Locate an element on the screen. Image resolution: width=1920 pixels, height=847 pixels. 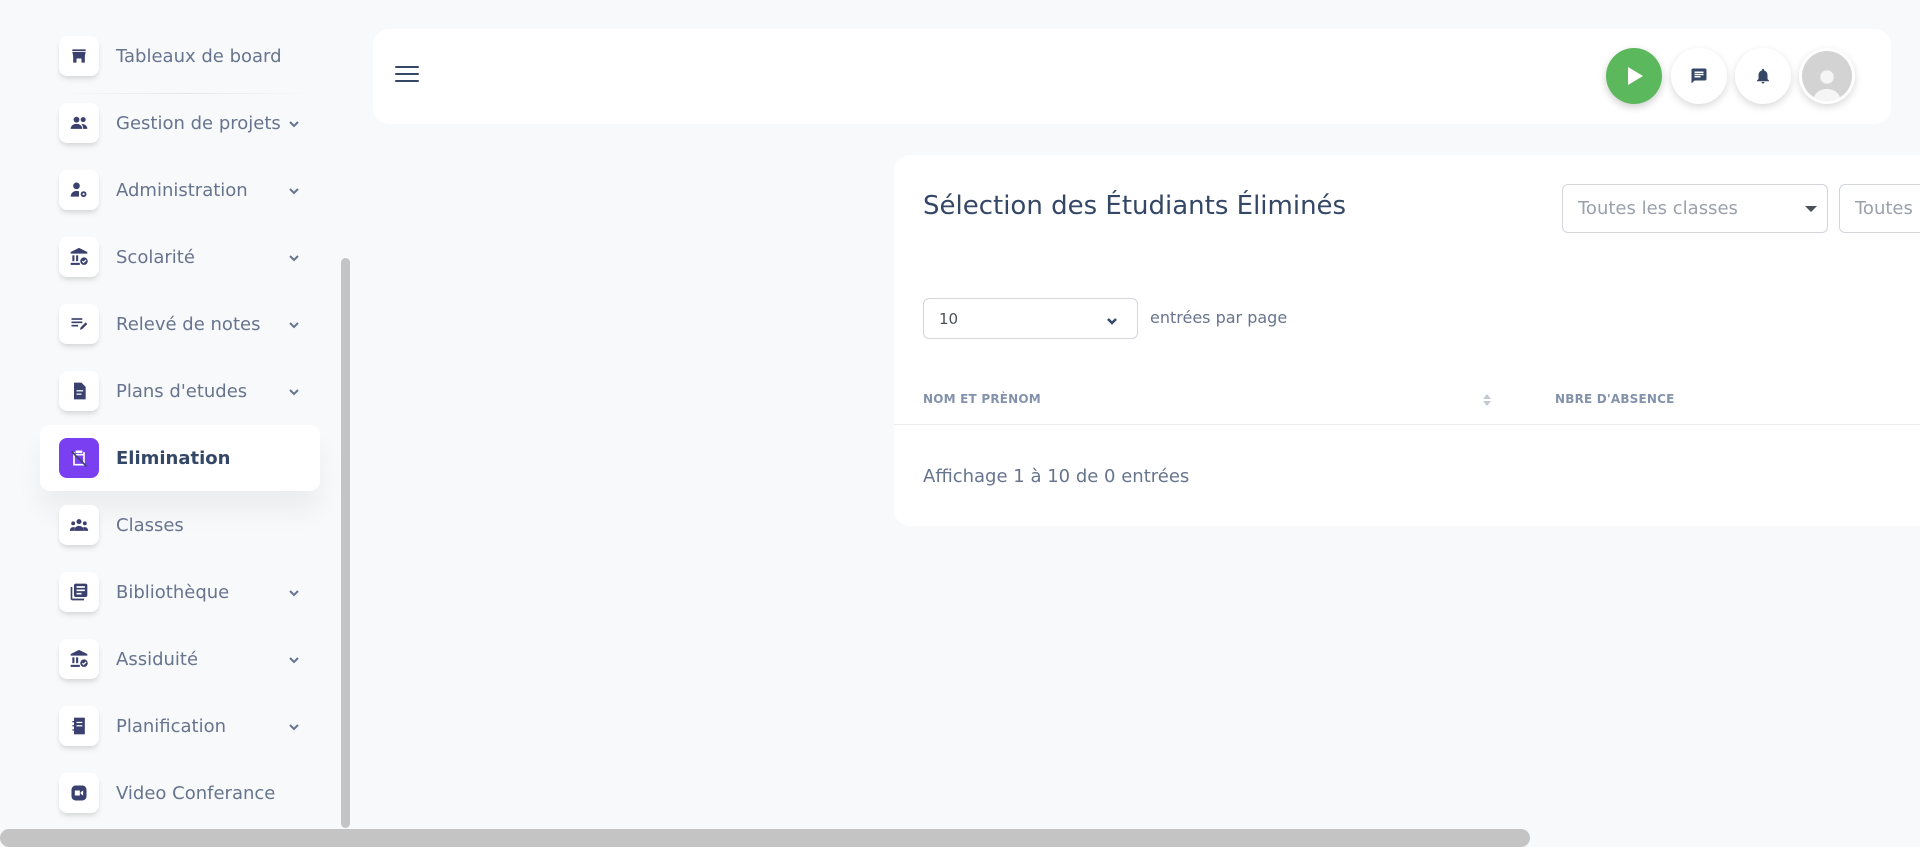
notifications-button is located at coordinates (1763, 76).